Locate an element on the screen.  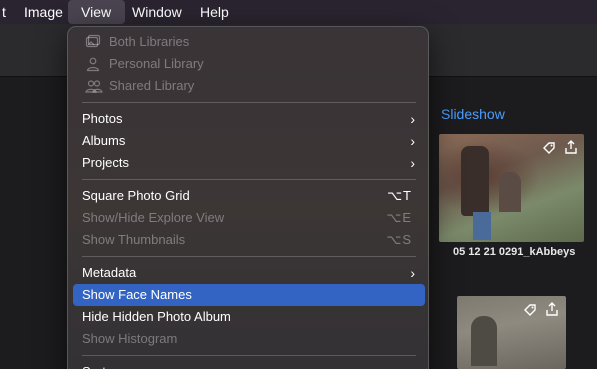
menu-item-label: Show Face Names is located at coordinates (137, 294).